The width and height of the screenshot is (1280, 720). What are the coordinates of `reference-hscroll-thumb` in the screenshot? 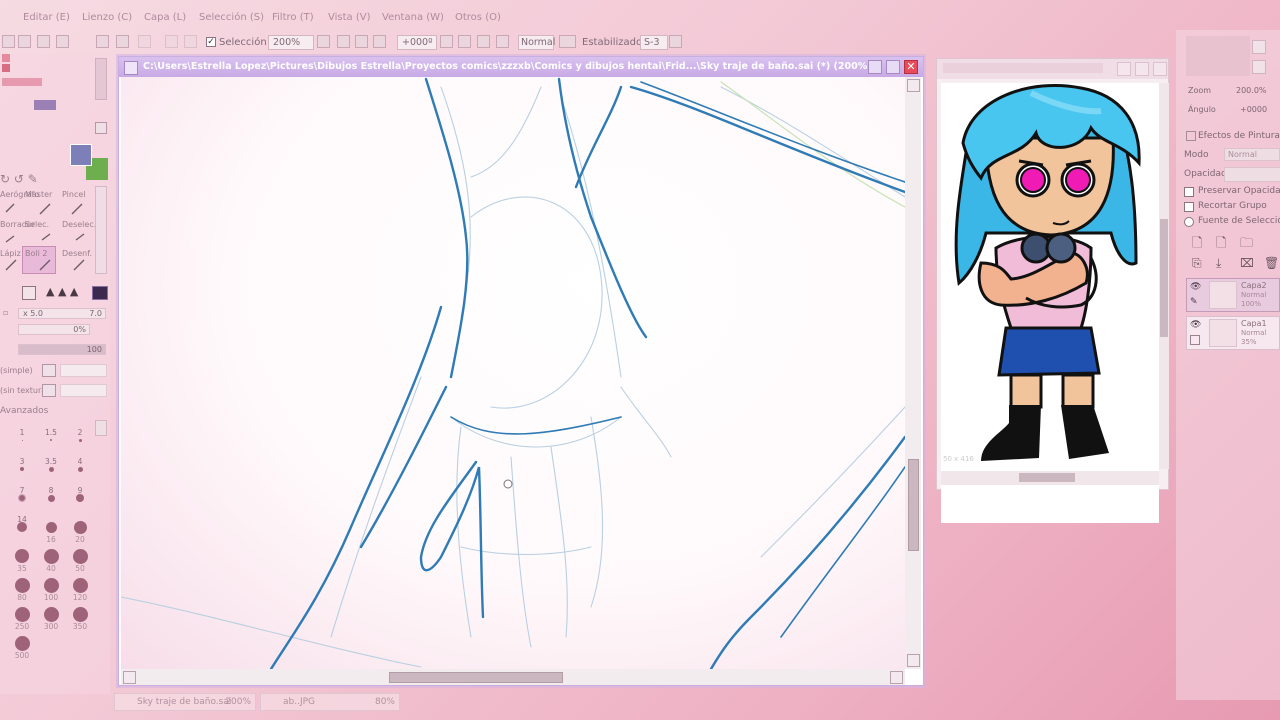 It's located at (1047, 477).